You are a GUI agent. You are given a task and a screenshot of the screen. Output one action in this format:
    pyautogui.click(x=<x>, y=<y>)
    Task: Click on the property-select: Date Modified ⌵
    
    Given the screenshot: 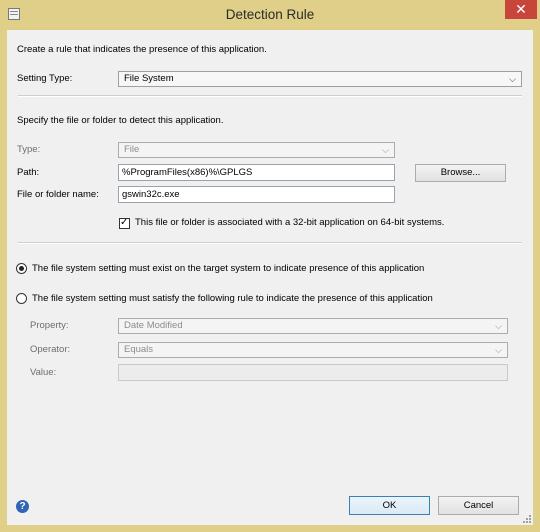 What is the action you would take?
    pyautogui.click(x=313, y=326)
    